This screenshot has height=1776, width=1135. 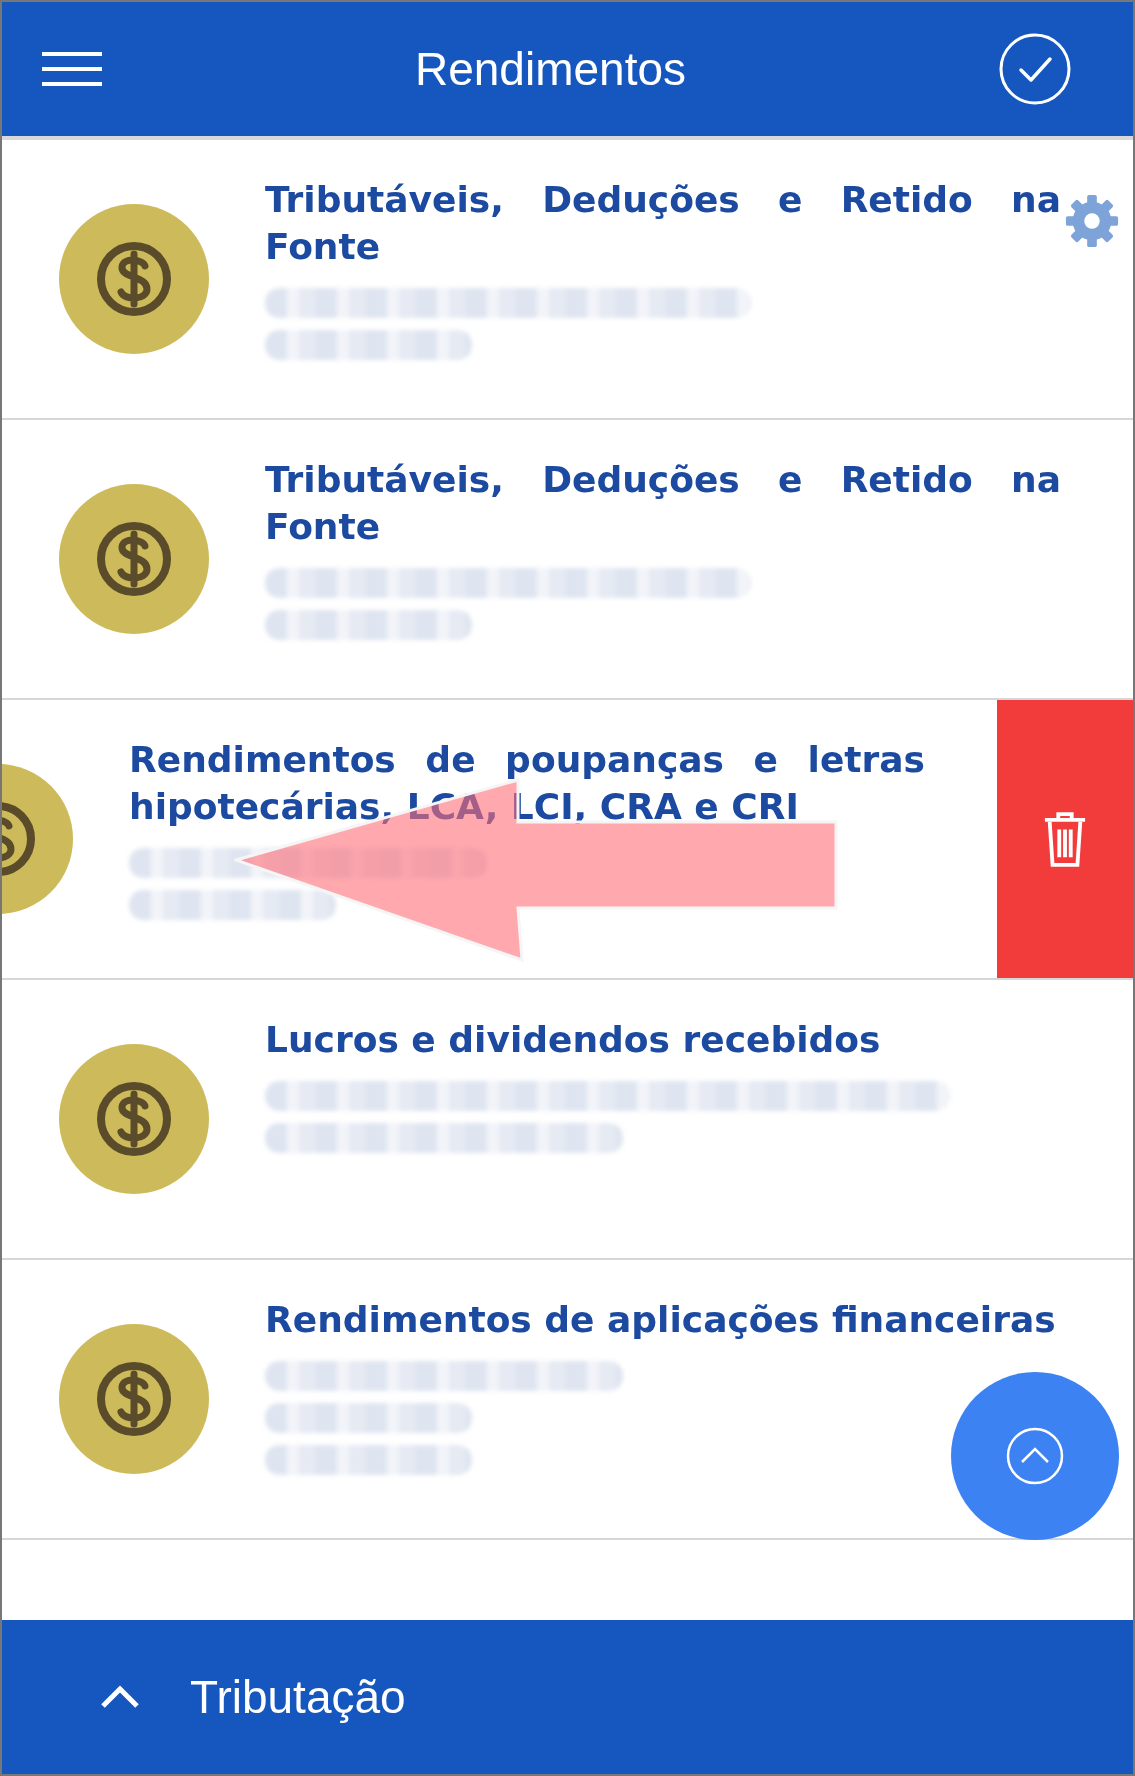 I want to click on trash-icon, so click(x=1065, y=839).